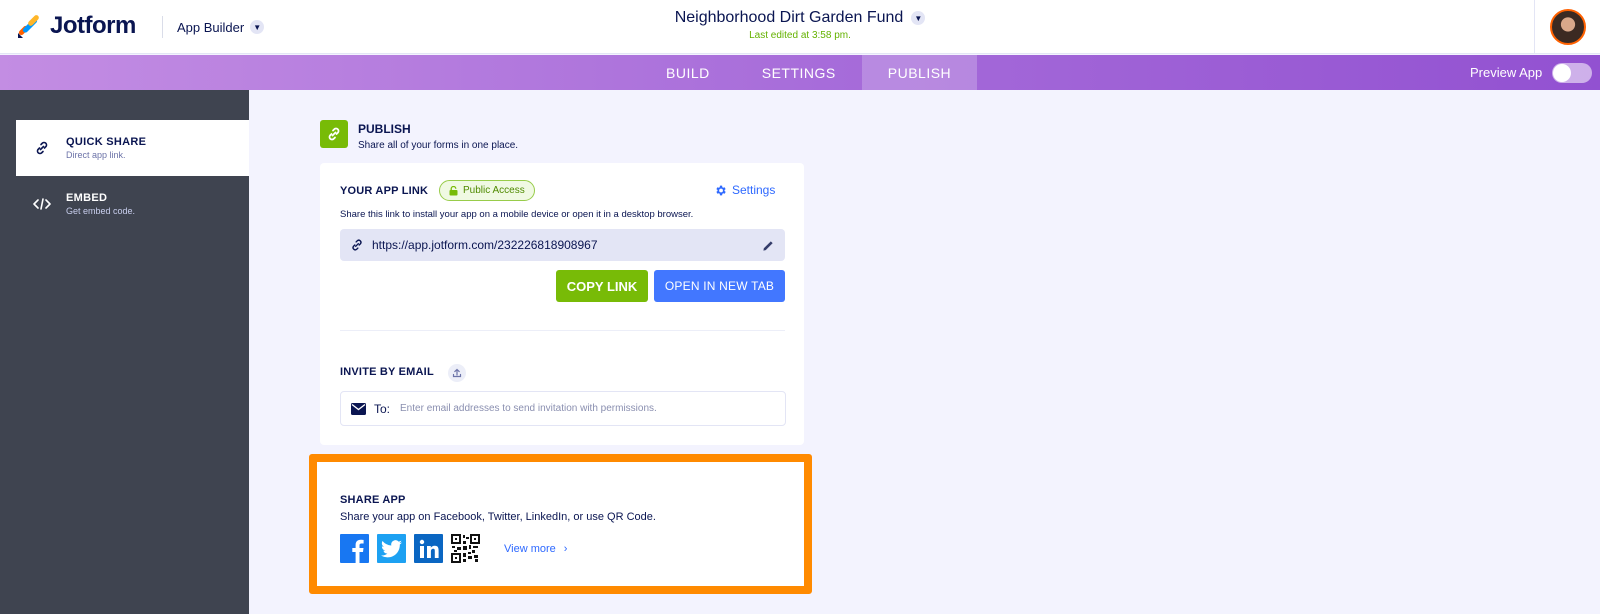 This screenshot has width=1600, height=614. I want to click on nav-tabs: BUILD SETTINGS PUBLISH, so click(809, 72).